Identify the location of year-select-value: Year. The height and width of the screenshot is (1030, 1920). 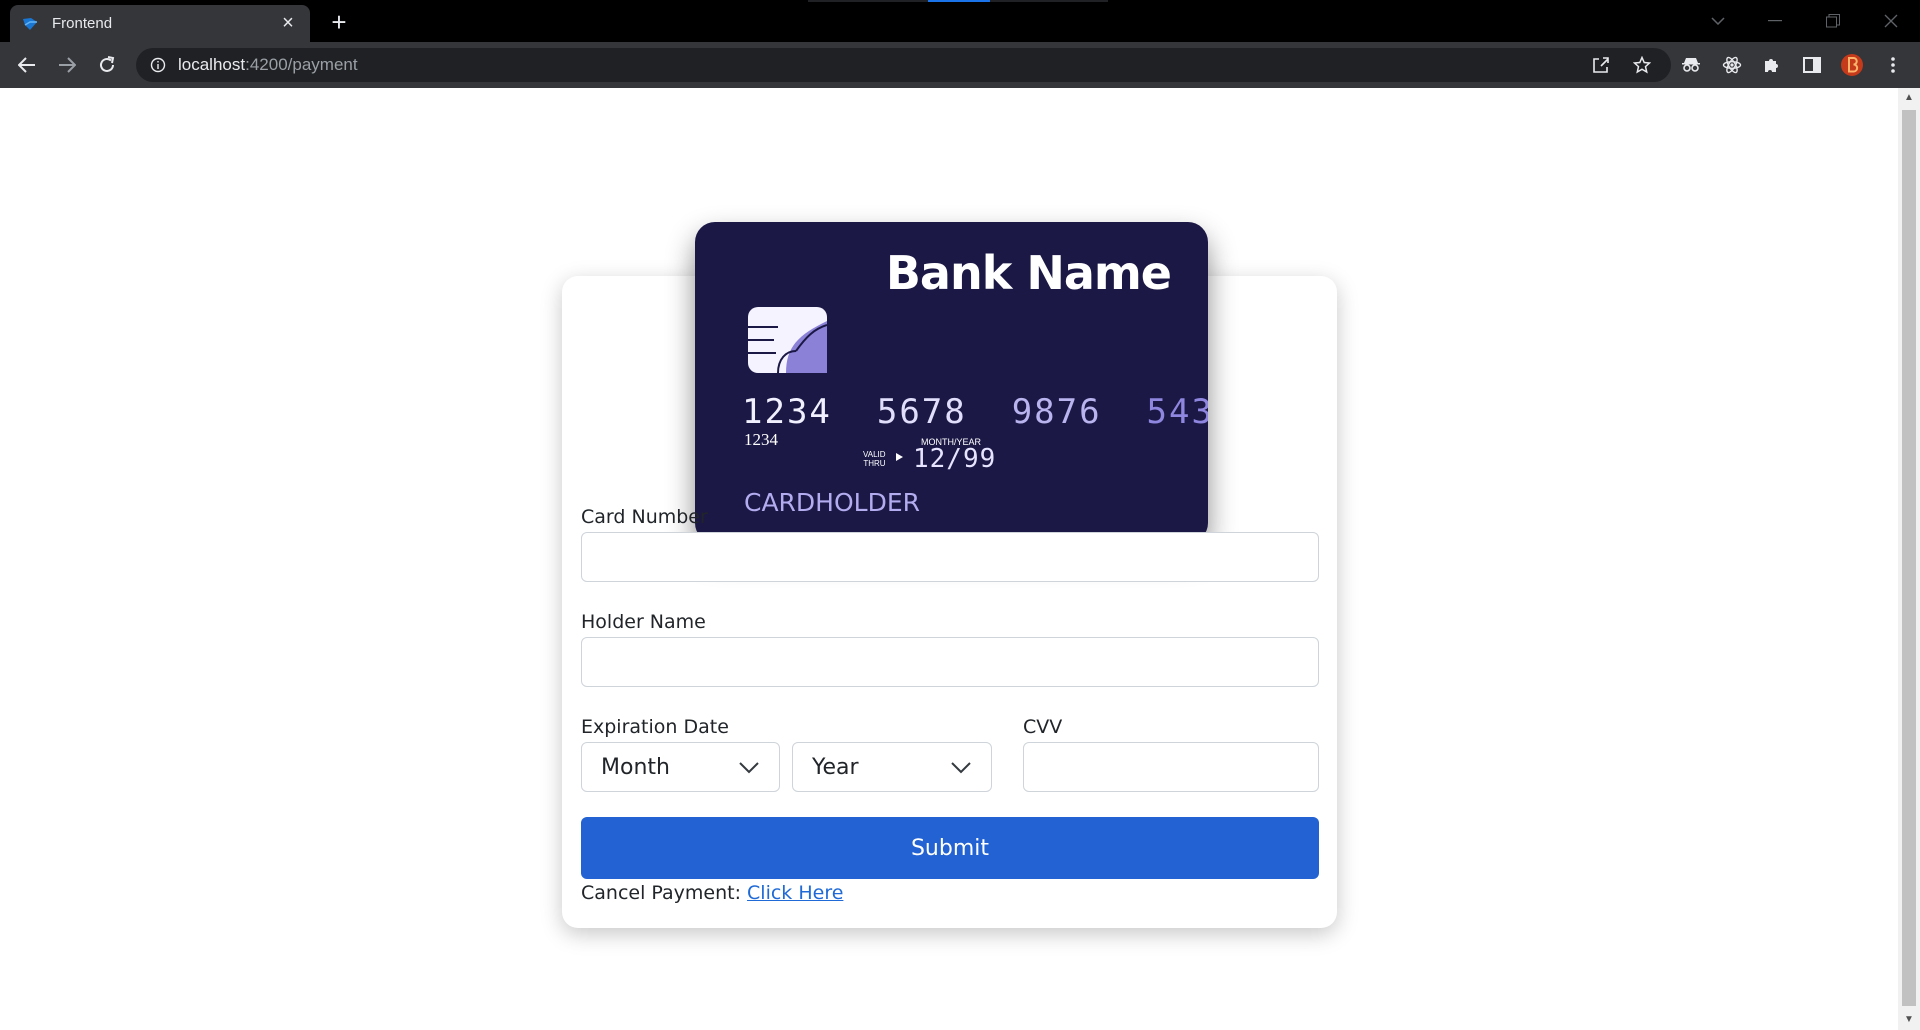
(835, 767).